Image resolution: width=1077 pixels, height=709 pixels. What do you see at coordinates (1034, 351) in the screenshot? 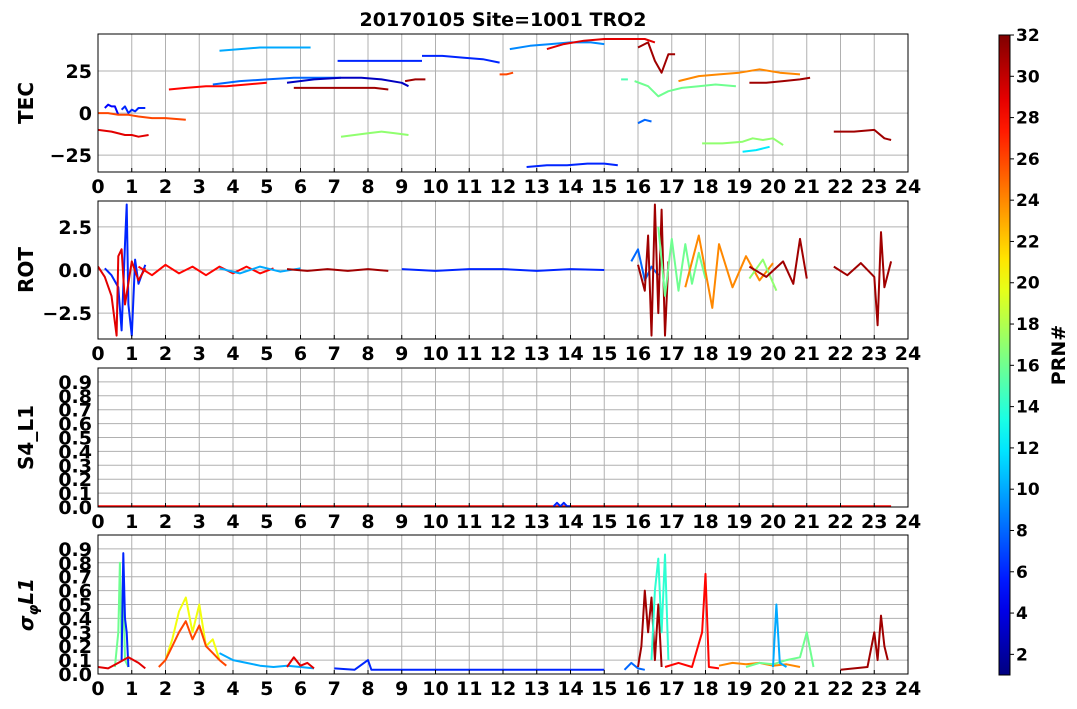
I see `colorbar: 2468101214161820222426283032PRN#` at bounding box center [1034, 351].